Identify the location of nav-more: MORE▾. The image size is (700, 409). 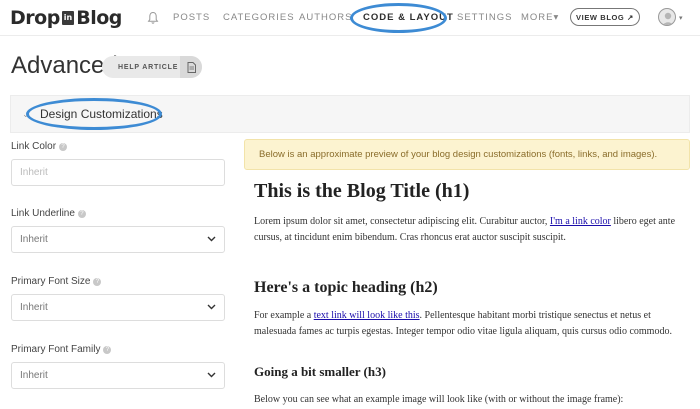
(540, 17).